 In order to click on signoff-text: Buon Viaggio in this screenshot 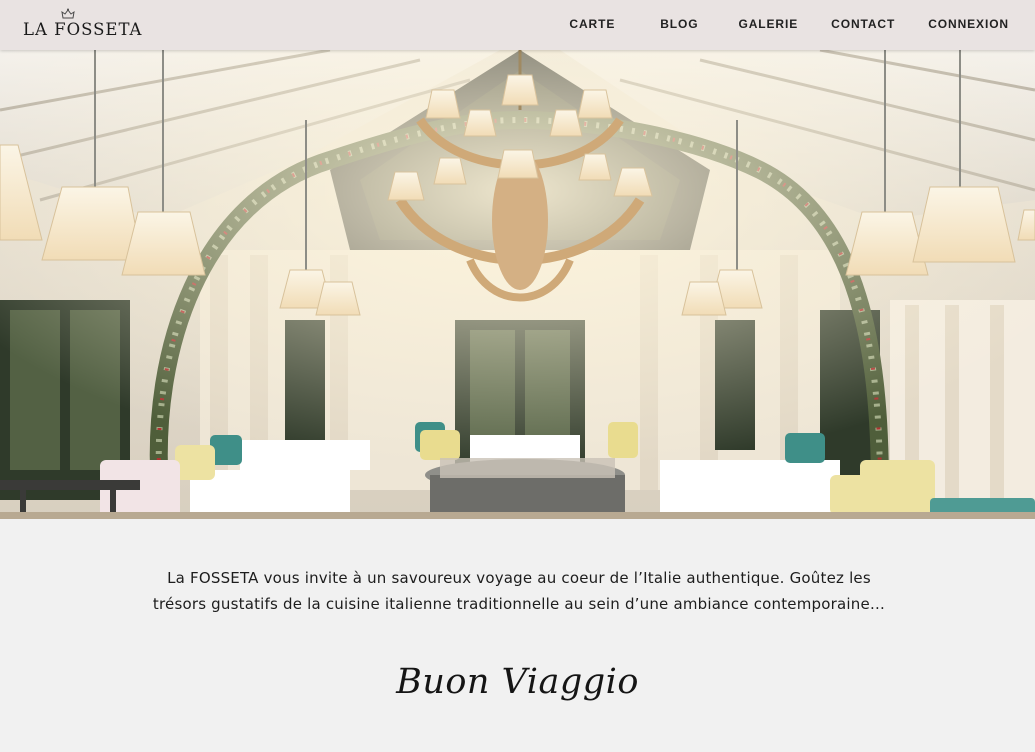, I will do `click(517, 682)`.